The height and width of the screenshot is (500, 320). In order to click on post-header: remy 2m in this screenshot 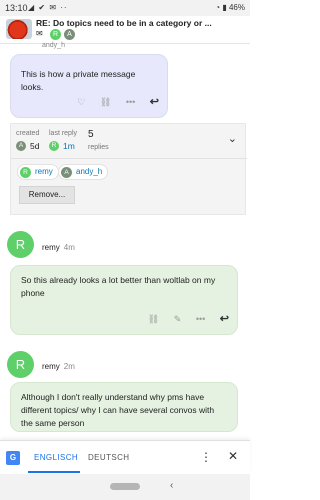, I will do `click(58, 366)`.